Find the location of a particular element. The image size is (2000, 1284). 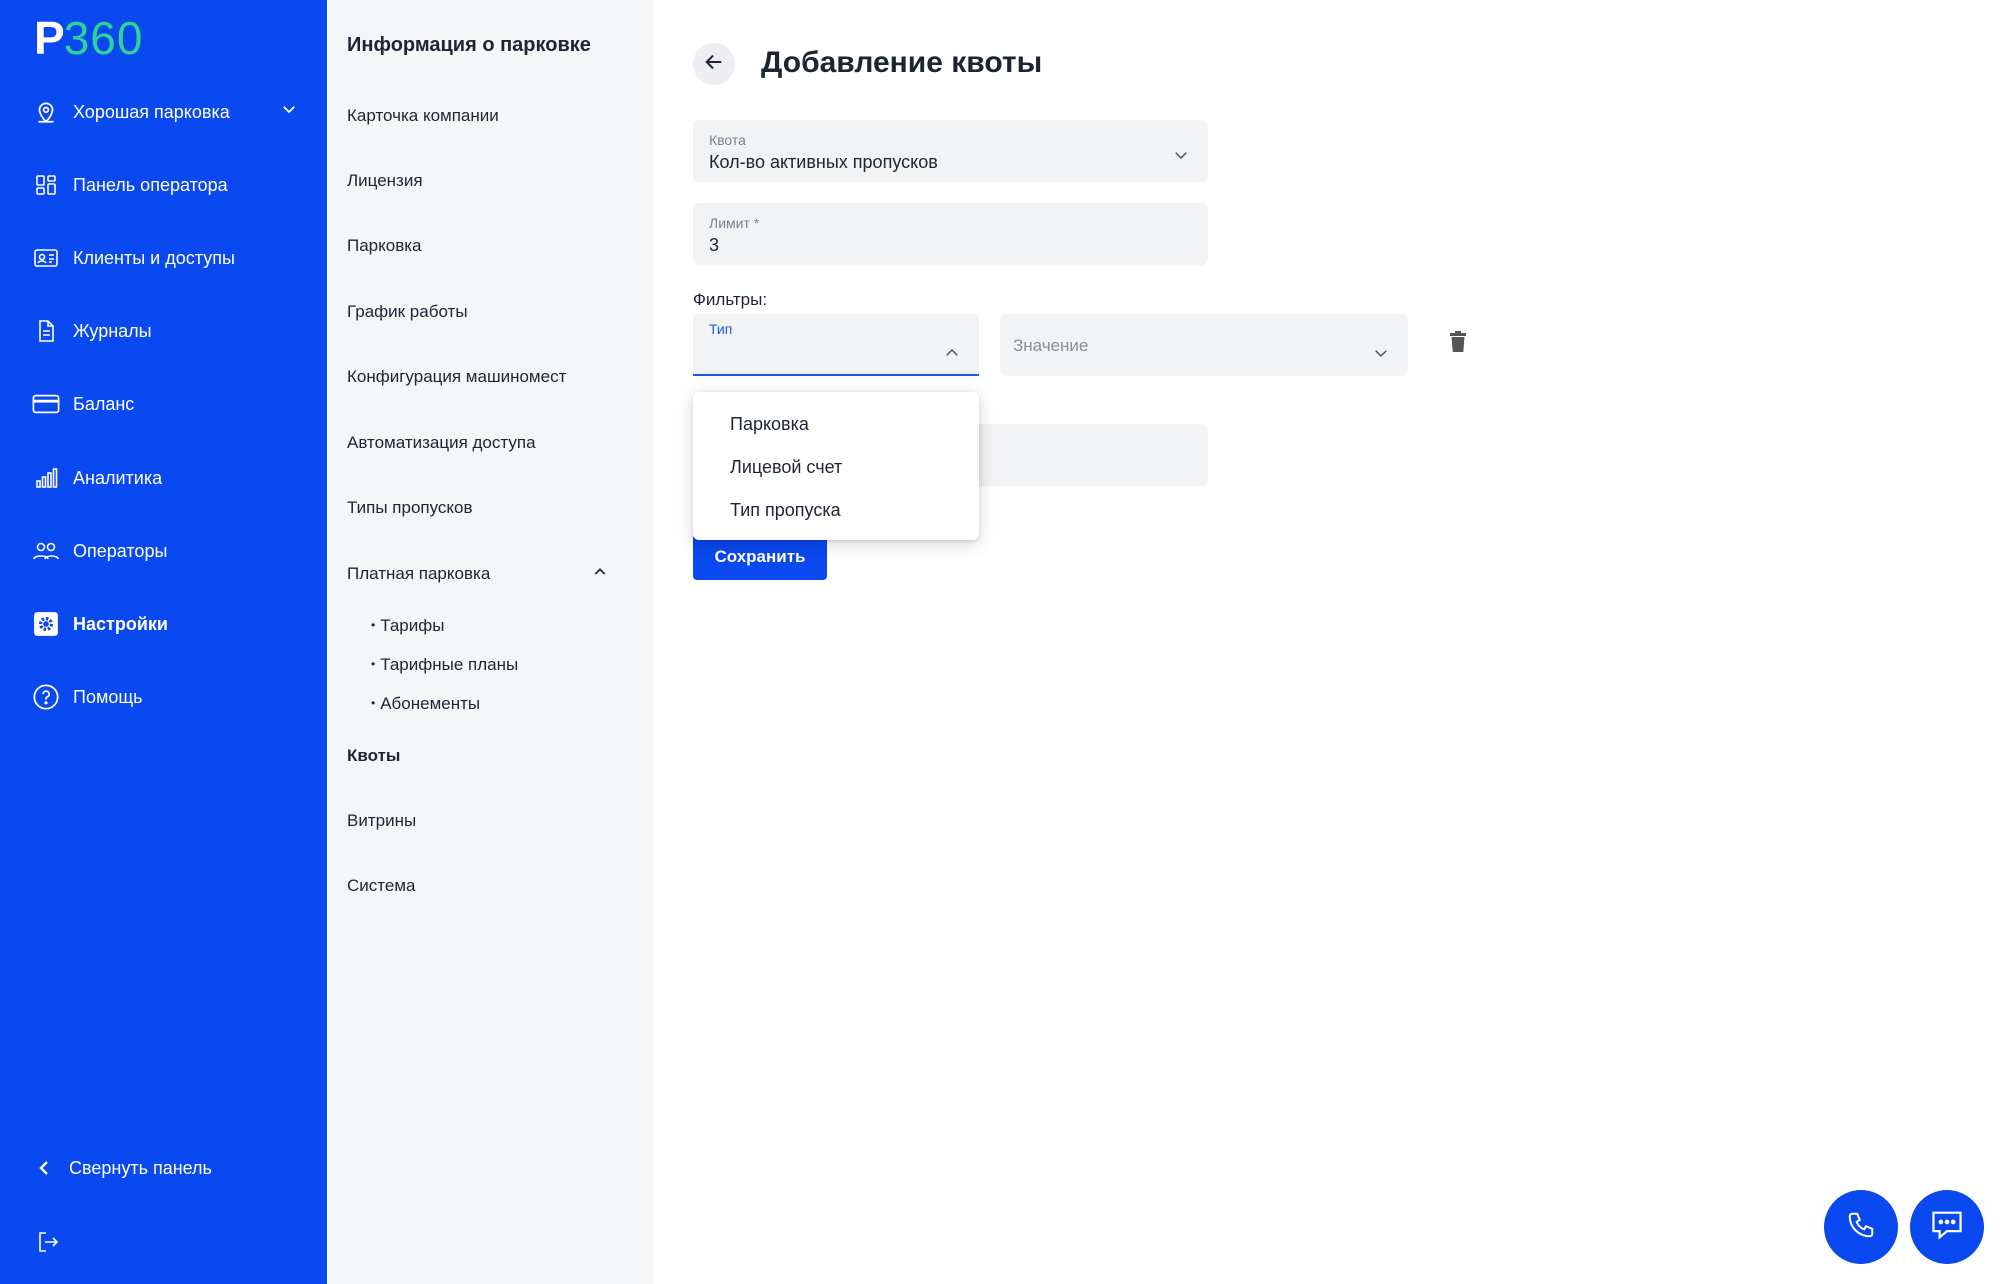

sidebar-item-parking-select: Хорошая парковка is located at coordinates (163, 112).